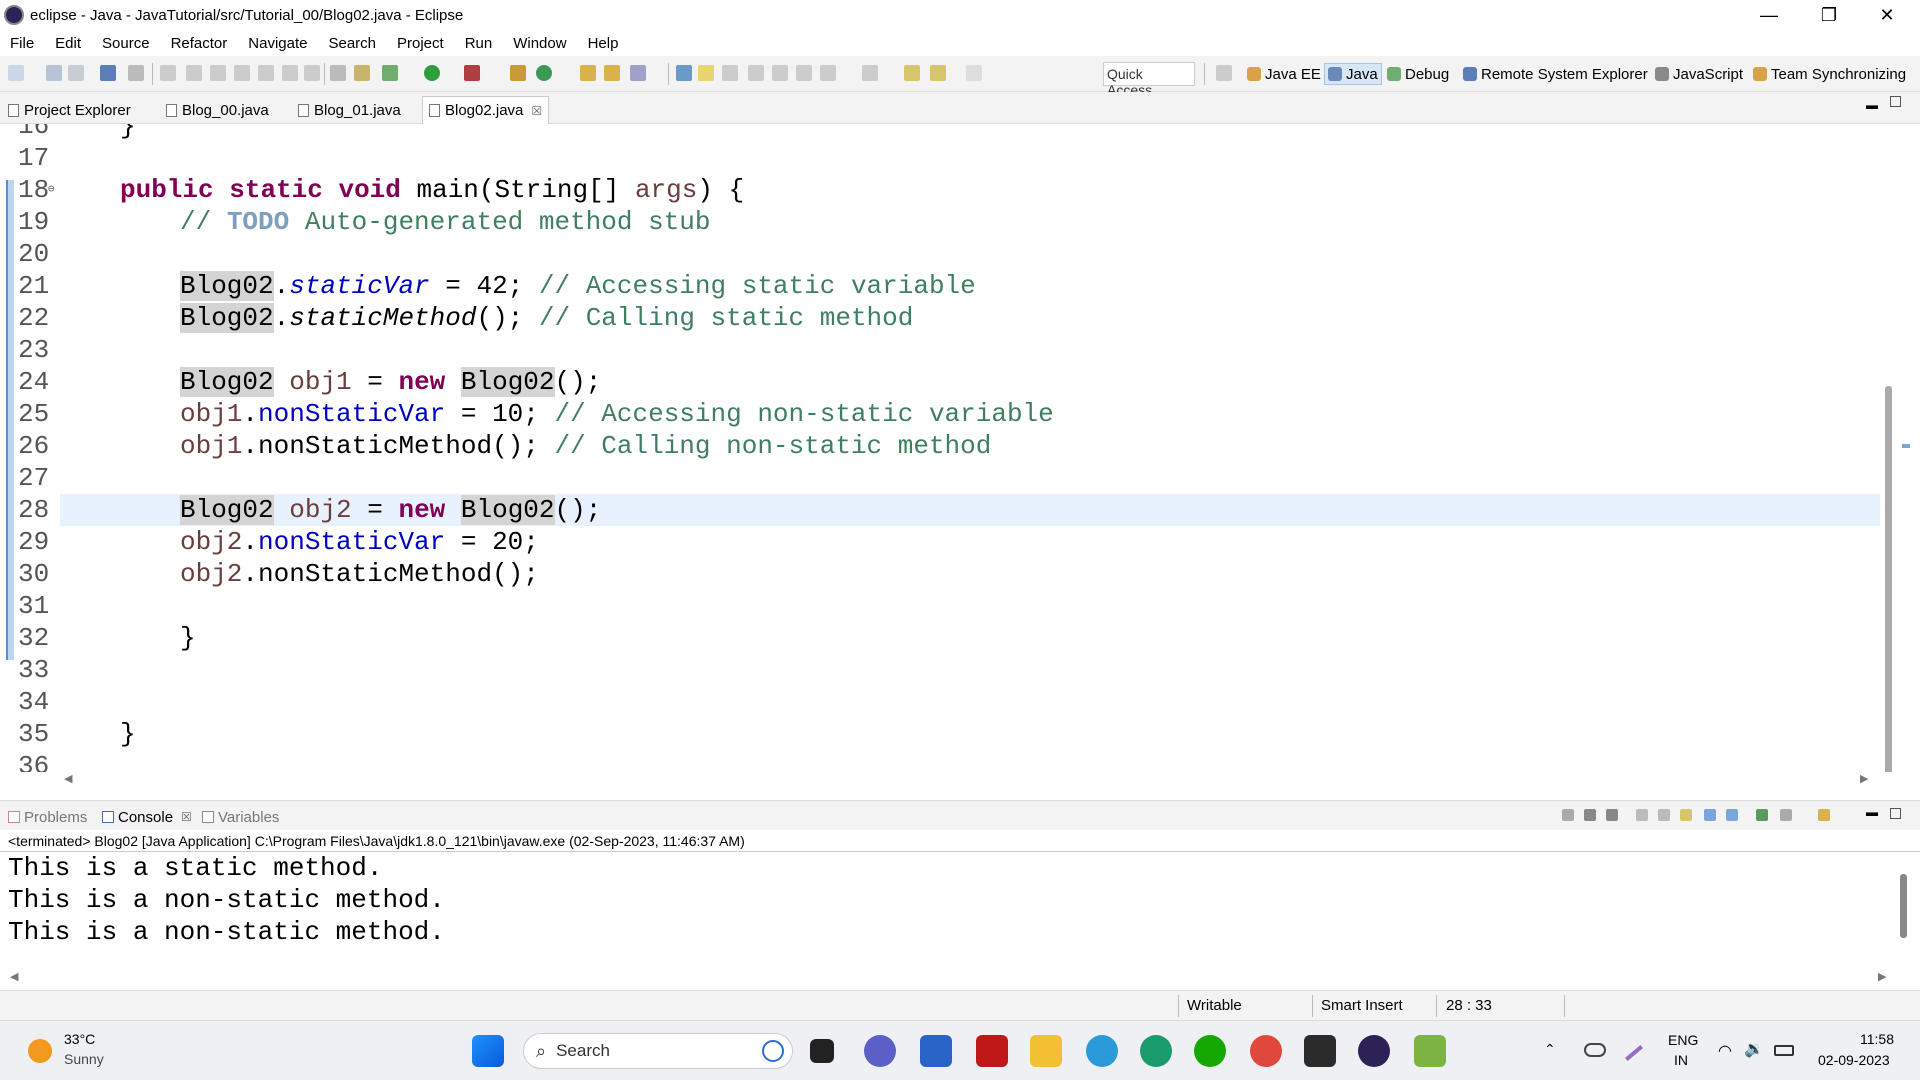 The image size is (1920, 1080). What do you see at coordinates (604, 43) in the screenshot?
I see `menu-help: Help` at bounding box center [604, 43].